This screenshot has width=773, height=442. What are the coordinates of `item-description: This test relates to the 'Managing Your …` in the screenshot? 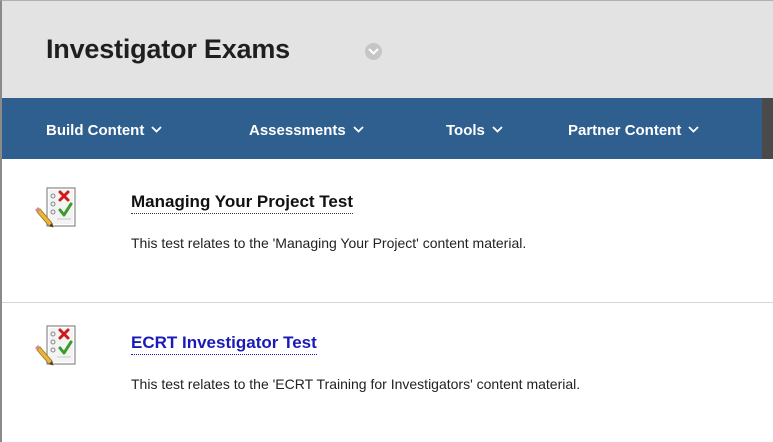 It's located at (329, 243).